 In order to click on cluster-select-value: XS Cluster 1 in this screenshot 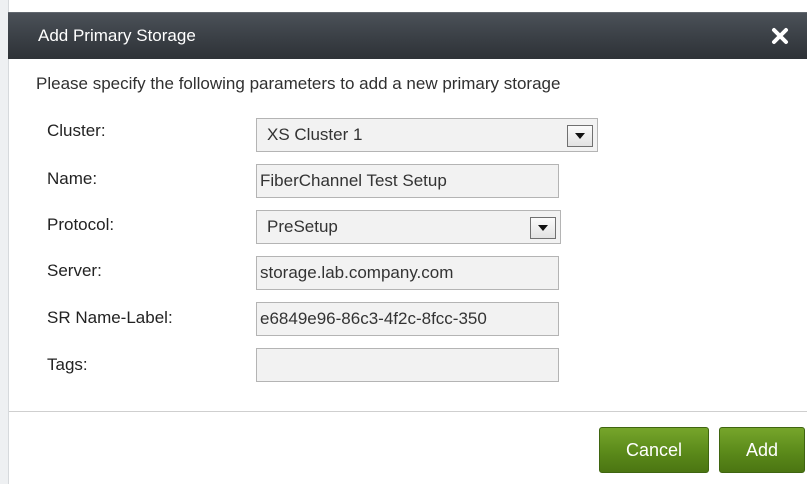, I will do `click(315, 134)`.